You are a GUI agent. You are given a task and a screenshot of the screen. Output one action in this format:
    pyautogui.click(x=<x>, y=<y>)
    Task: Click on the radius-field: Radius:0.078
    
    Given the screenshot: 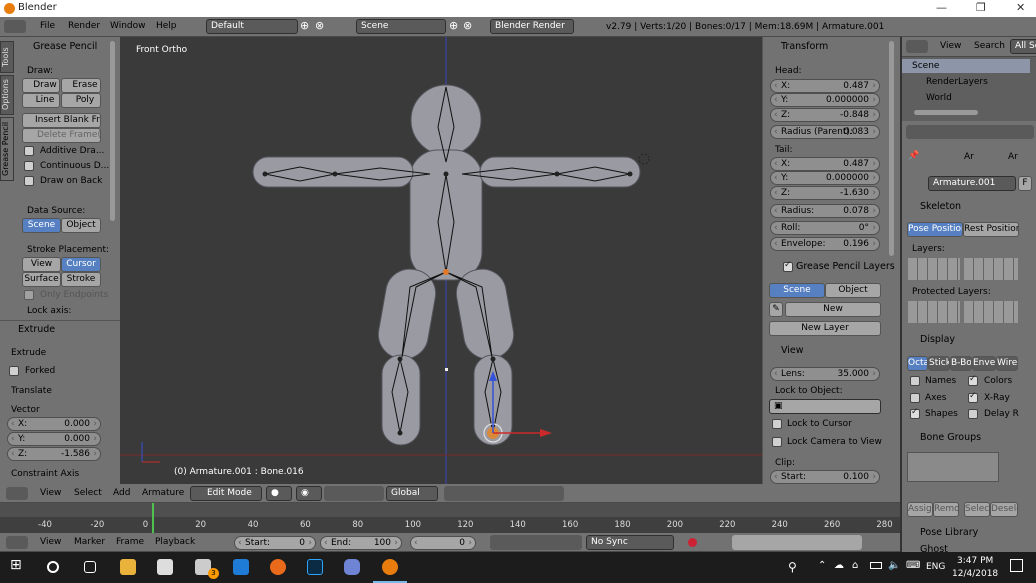 What is the action you would take?
    pyautogui.click(x=825, y=211)
    